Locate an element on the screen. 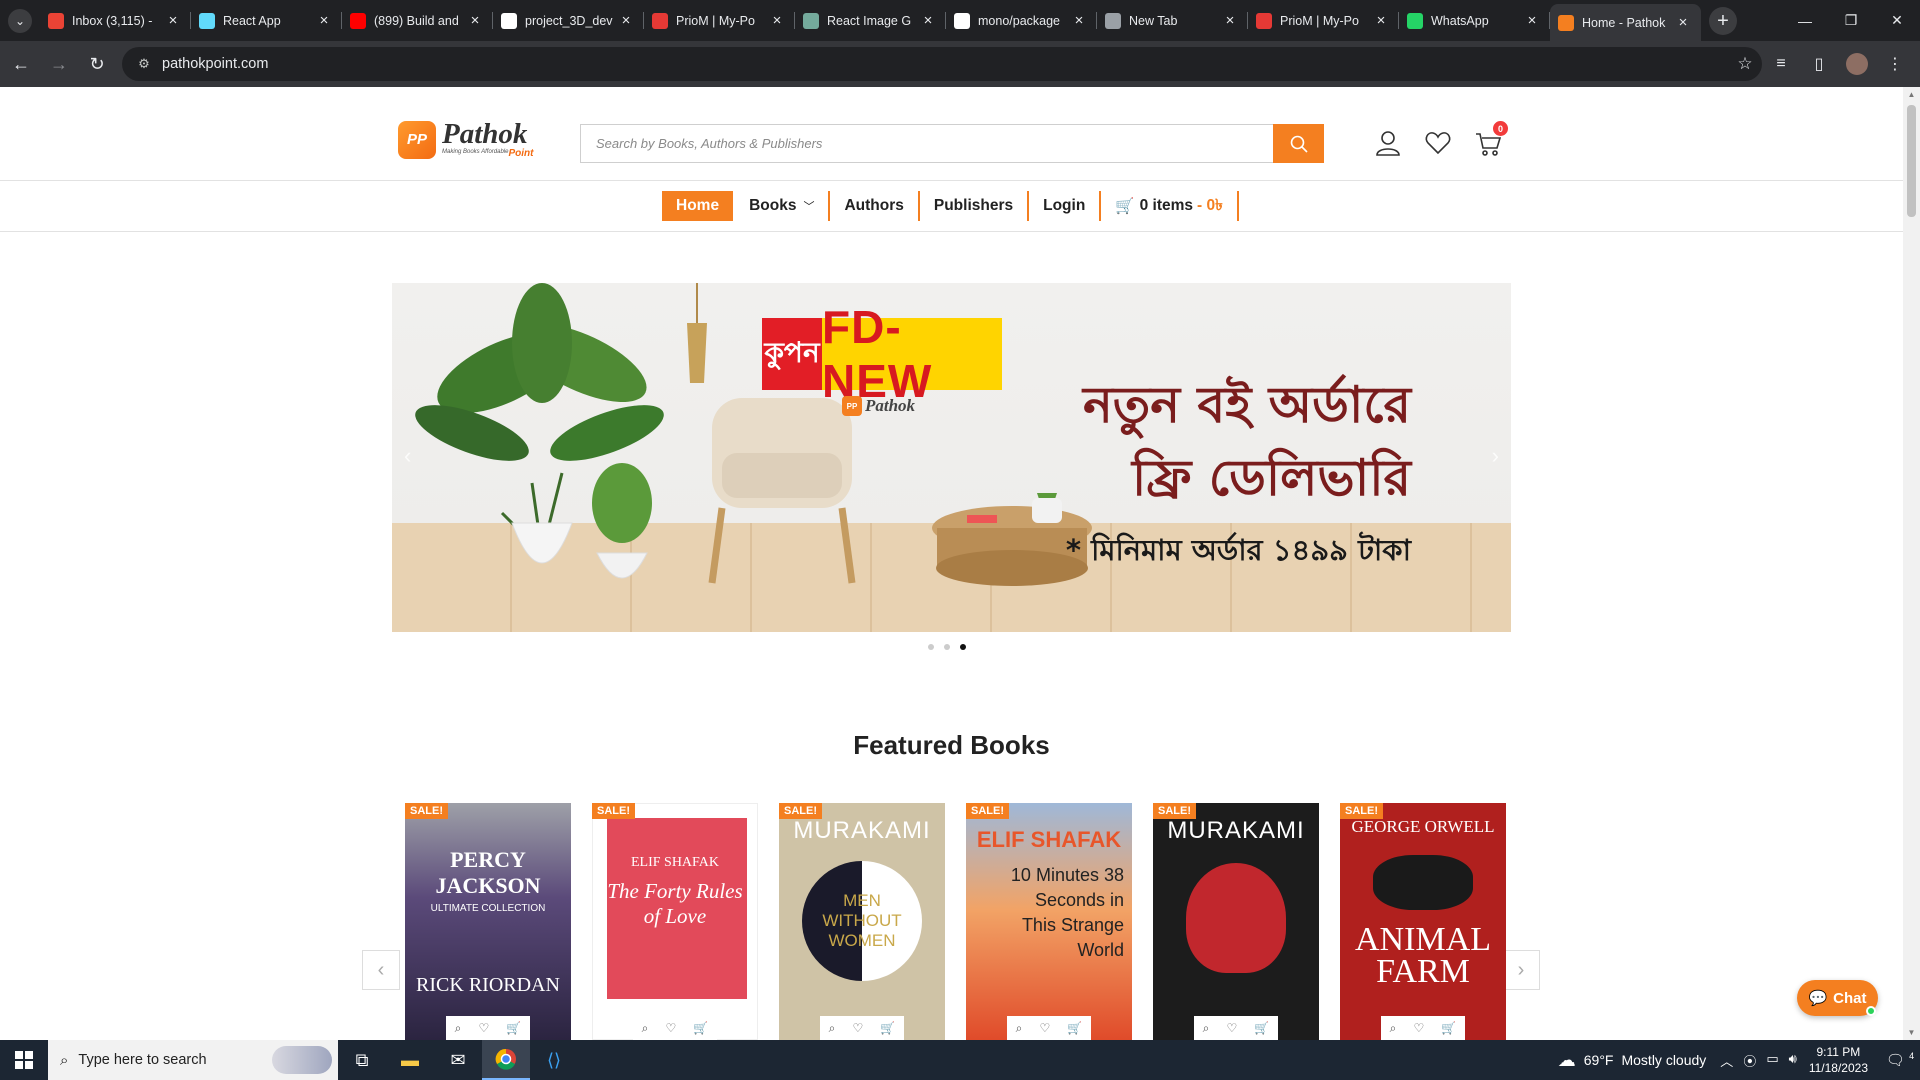 The height and width of the screenshot is (1080, 1920). clock: 9:11 PM 11/18/2023 is located at coordinates (1838, 1060).